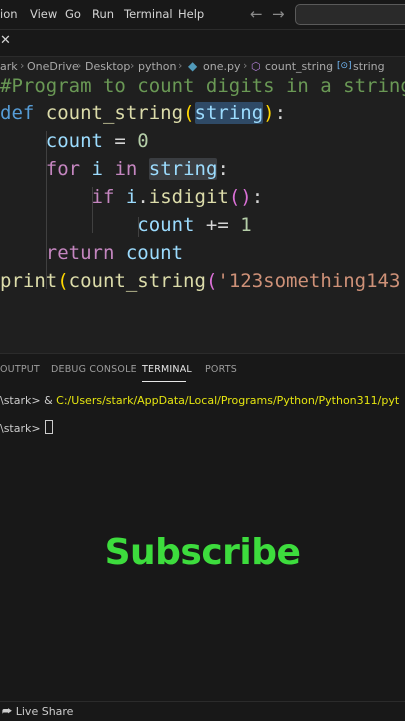 This screenshot has height=721, width=405. Describe the element at coordinates (73, 14) in the screenshot. I see `menu-go: Go` at that location.